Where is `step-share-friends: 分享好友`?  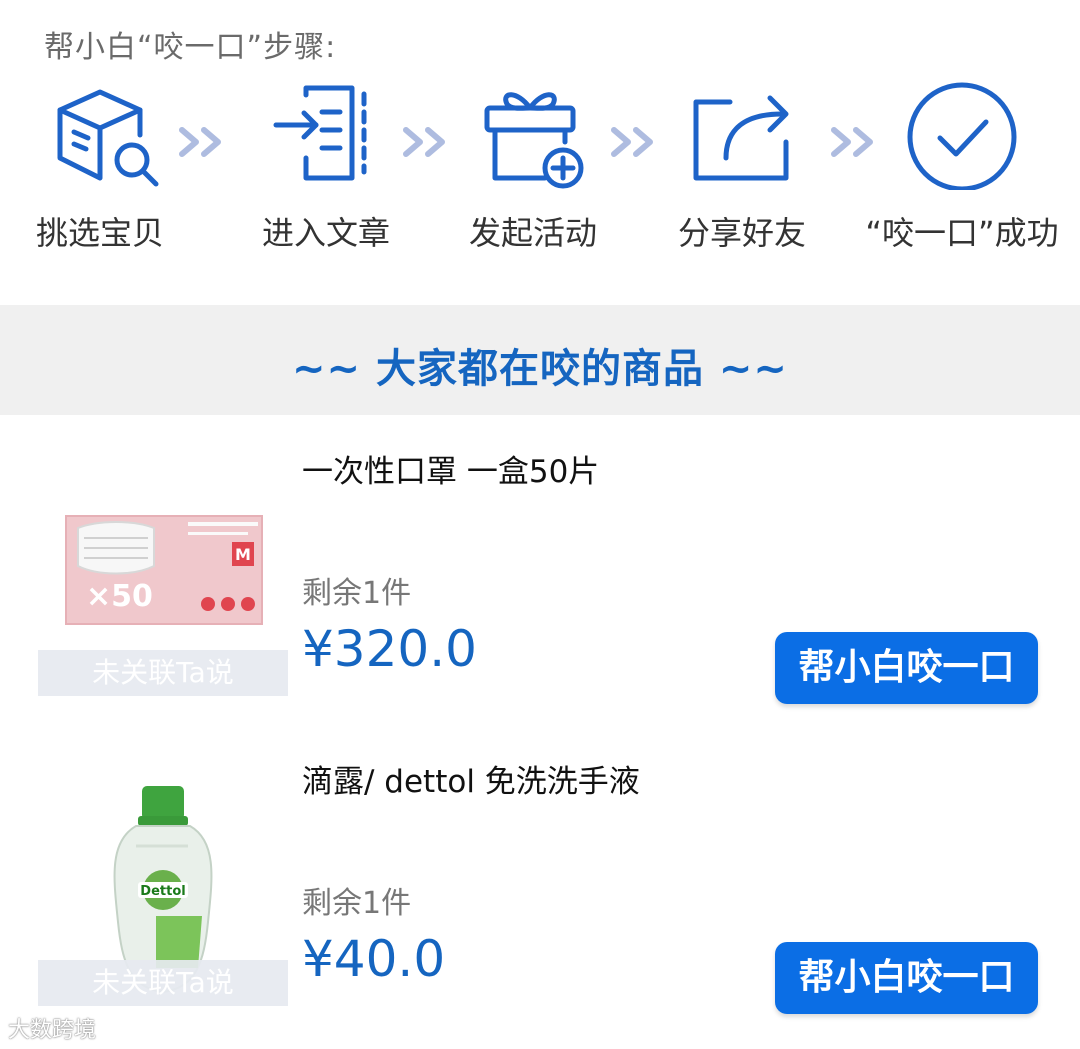 step-share-friends: 分享好友 is located at coordinates (742, 166).